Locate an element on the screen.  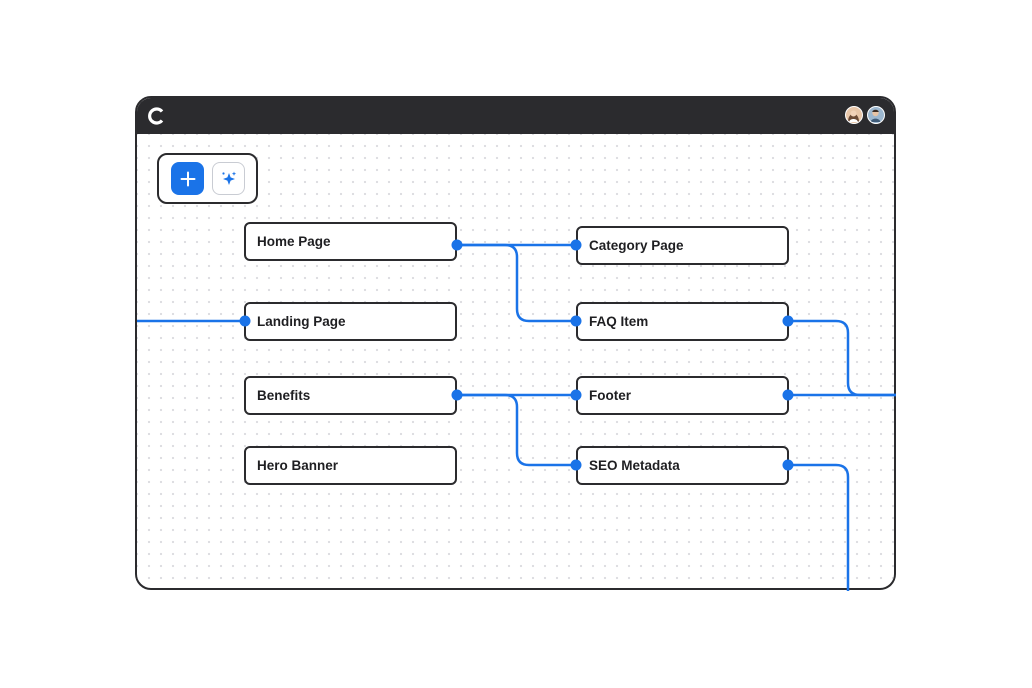
port-home-page-out is located at coordinates (457, 245).